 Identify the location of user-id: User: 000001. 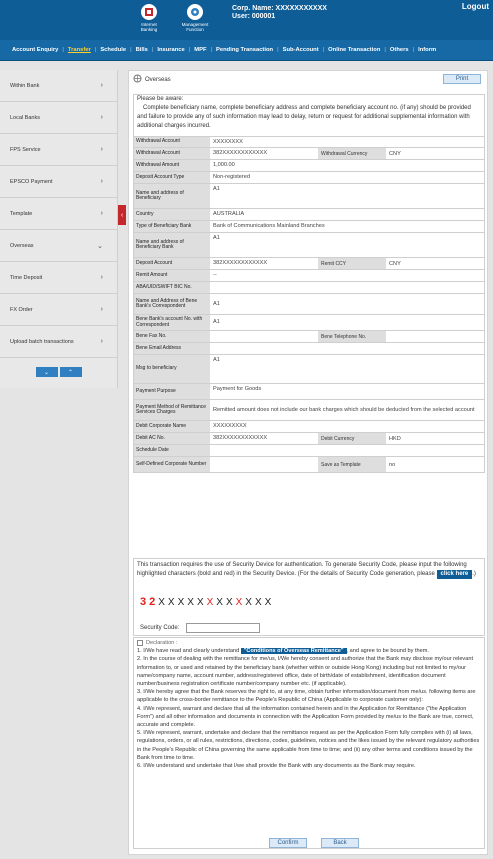
(254, 16).